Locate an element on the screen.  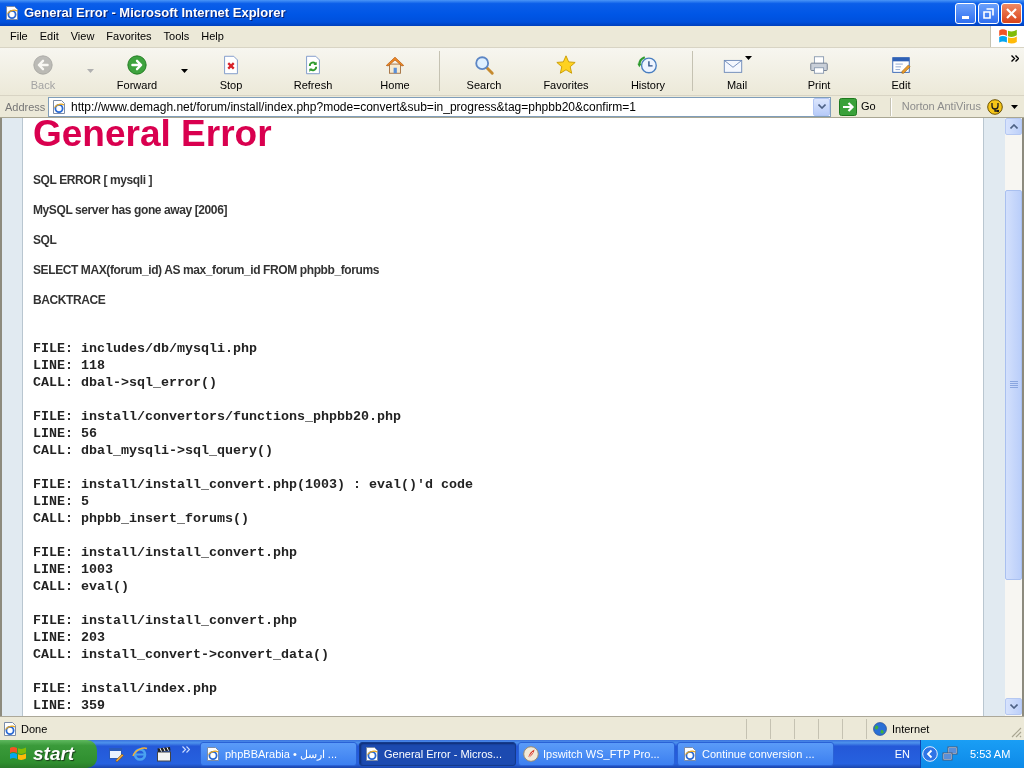
backtrace-line: LINE: 118 is located at coordinates (69, 365).